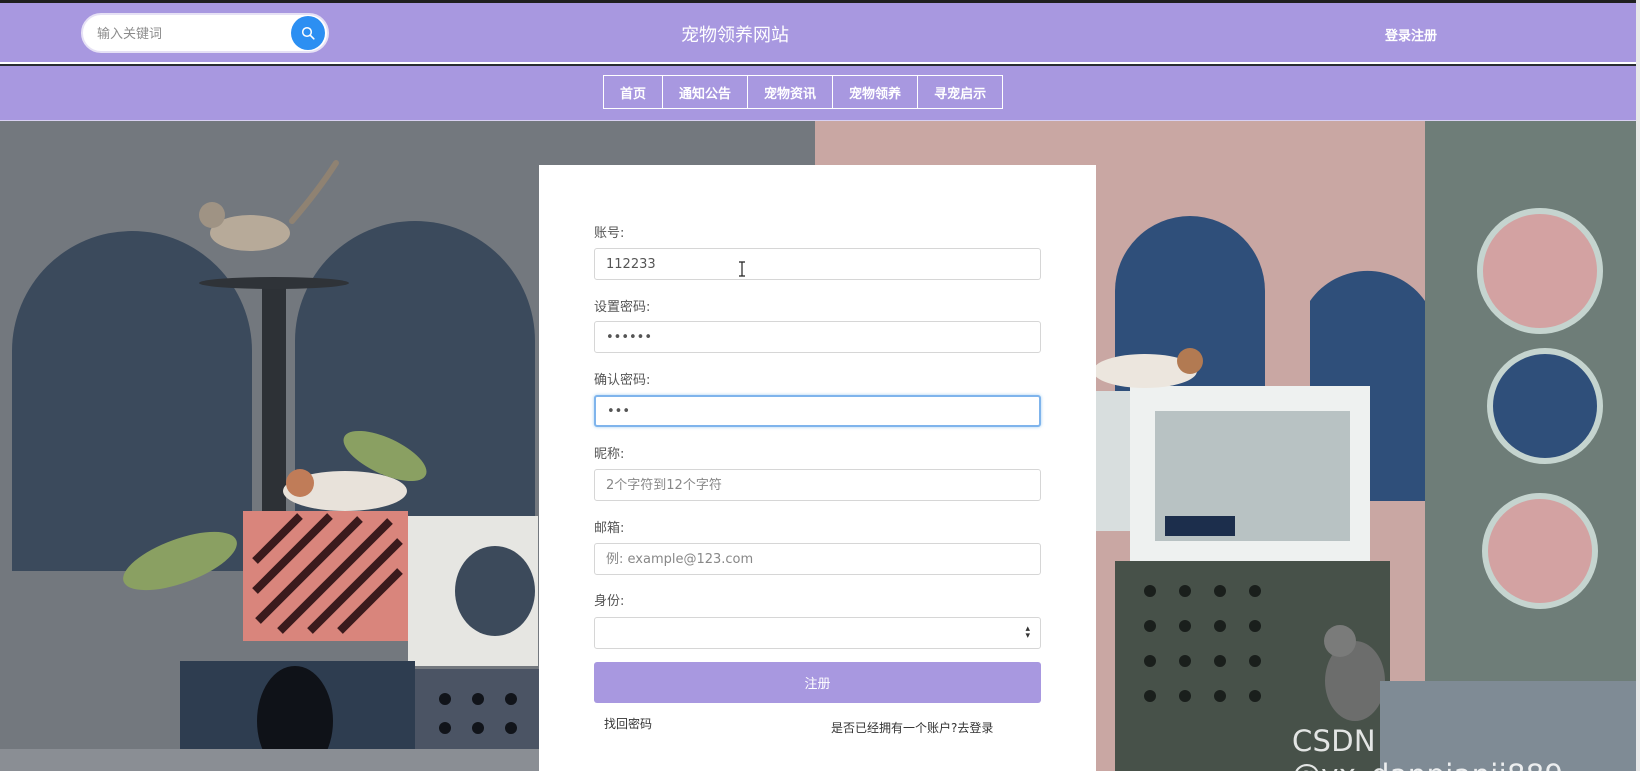 Image resolution: width=1640 pixels, height=771 pixels. I want to click on role-label: 身份:, so click(609, 601).